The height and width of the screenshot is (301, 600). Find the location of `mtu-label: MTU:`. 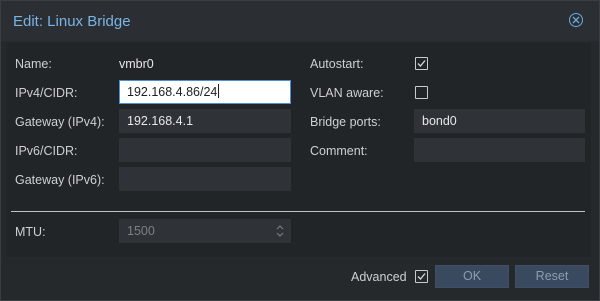

mtu-label: MTU: is located at coordinates (30, 232).